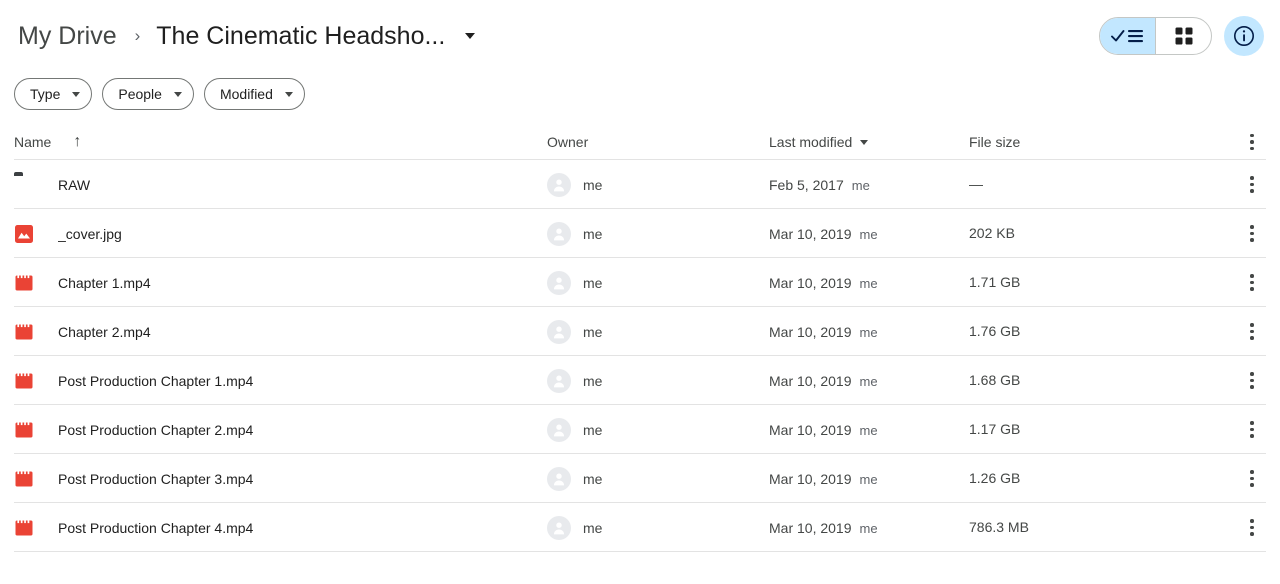  Describe the element at coordinates (280, 381) in the screenshot. I see `cell-name: Post Production Chapter 1.mp4` at that location.